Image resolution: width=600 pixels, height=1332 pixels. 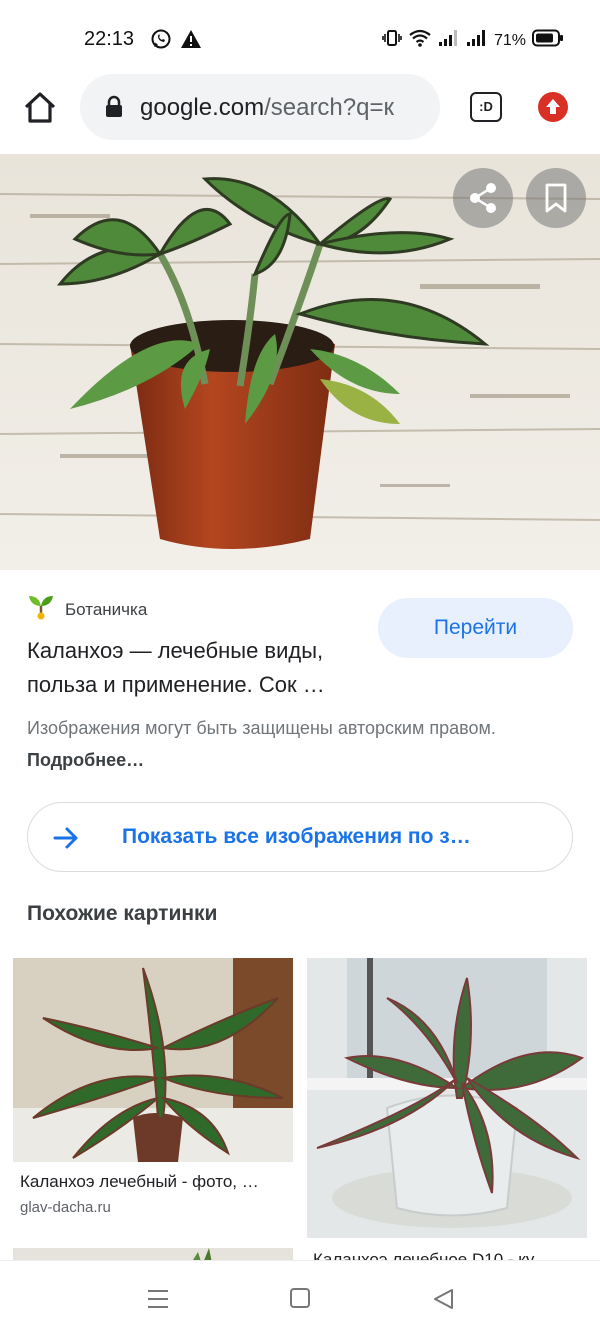 I want to click on browser-toolbar: google.com/search?q=к :D, so click(x=300, y=110).